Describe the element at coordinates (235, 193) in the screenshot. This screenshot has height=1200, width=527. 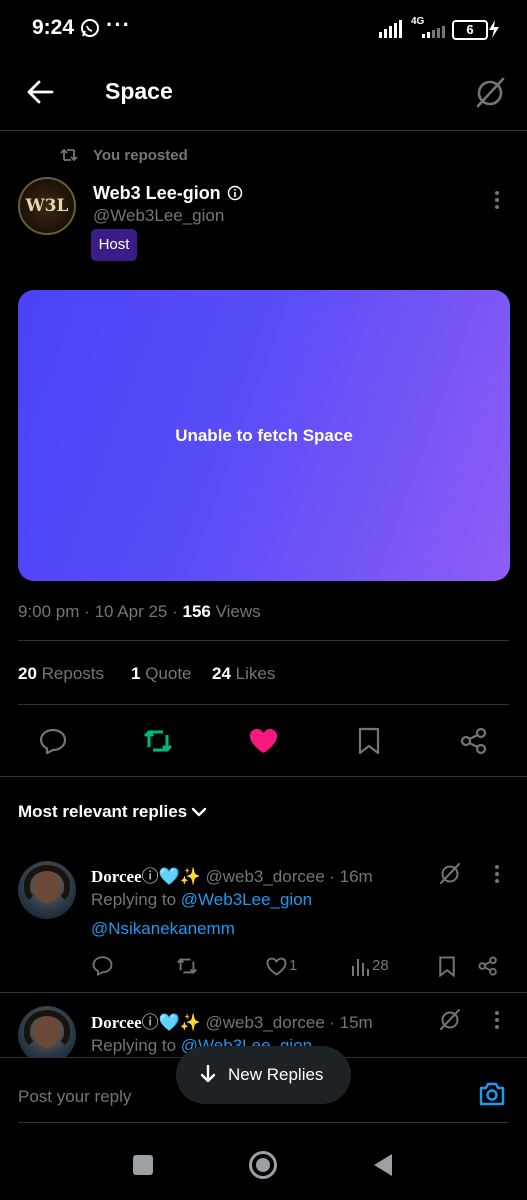
I see `info-icon` at that location.